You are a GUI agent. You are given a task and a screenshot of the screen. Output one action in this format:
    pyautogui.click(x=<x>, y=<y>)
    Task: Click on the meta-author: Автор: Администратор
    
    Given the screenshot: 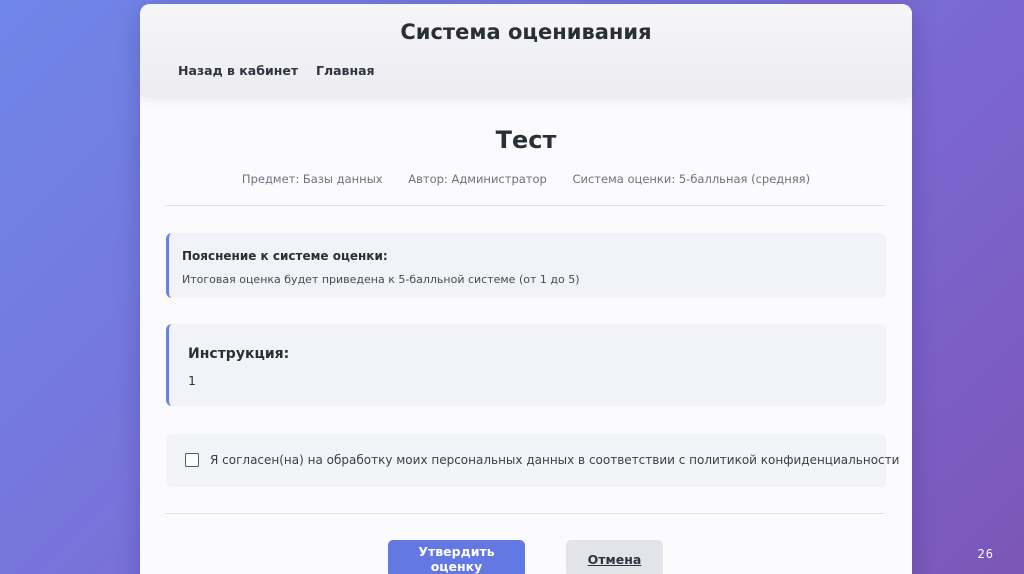 What is the action you would take?
    pyautogui.click(x=477, y=179)
    